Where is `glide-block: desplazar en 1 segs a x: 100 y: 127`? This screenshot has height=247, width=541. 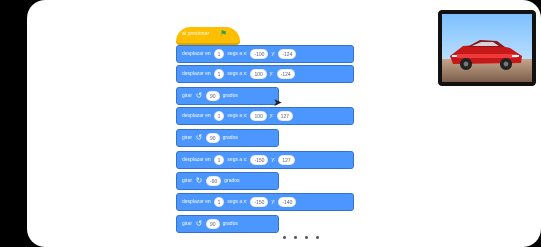
glide-block: desplazar en 1 segs a x: 100 y: 127 is located at coordinates (265, 116).